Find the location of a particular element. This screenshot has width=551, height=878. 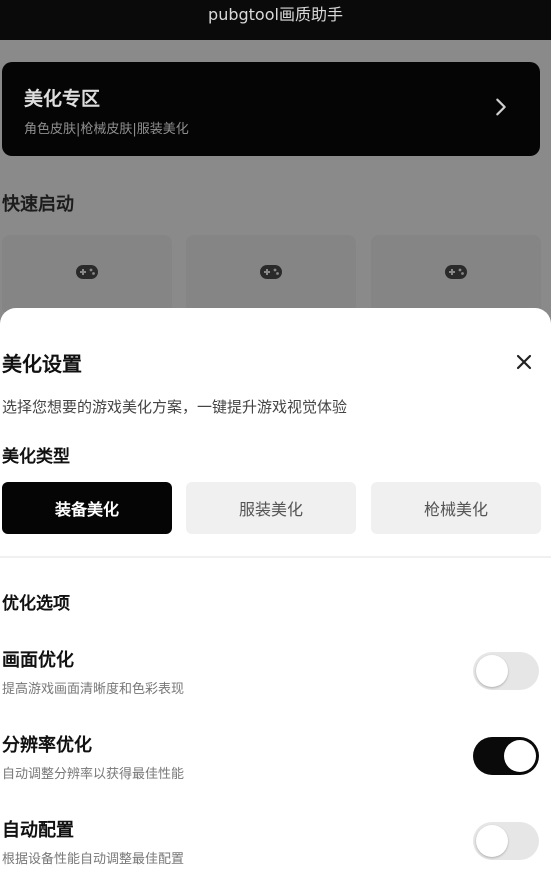

option-label: 自动配置 is located at coordinates (38, 830).